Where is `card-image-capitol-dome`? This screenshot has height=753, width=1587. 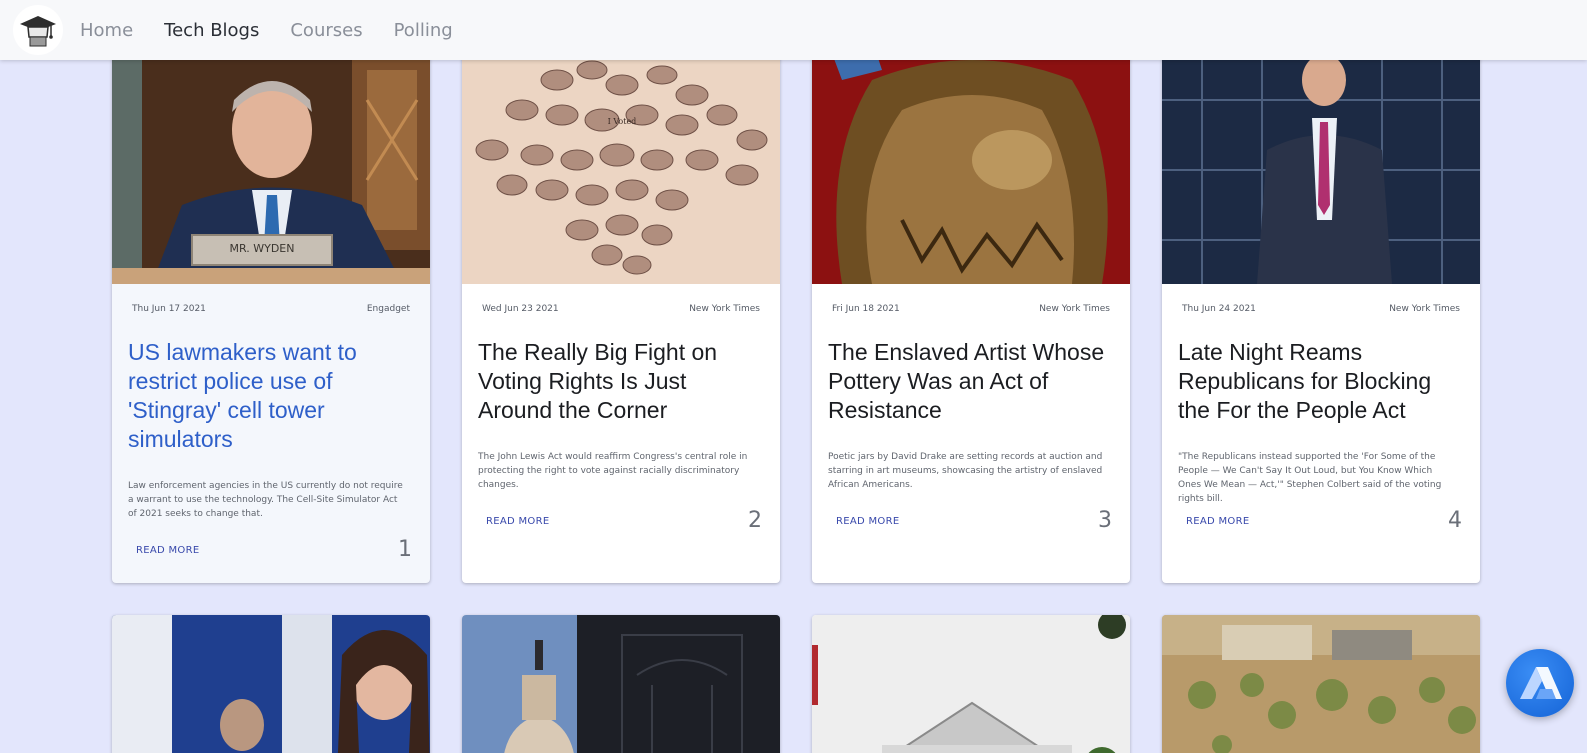
card-image-capitol-dome is located at coordinates (621, 684).